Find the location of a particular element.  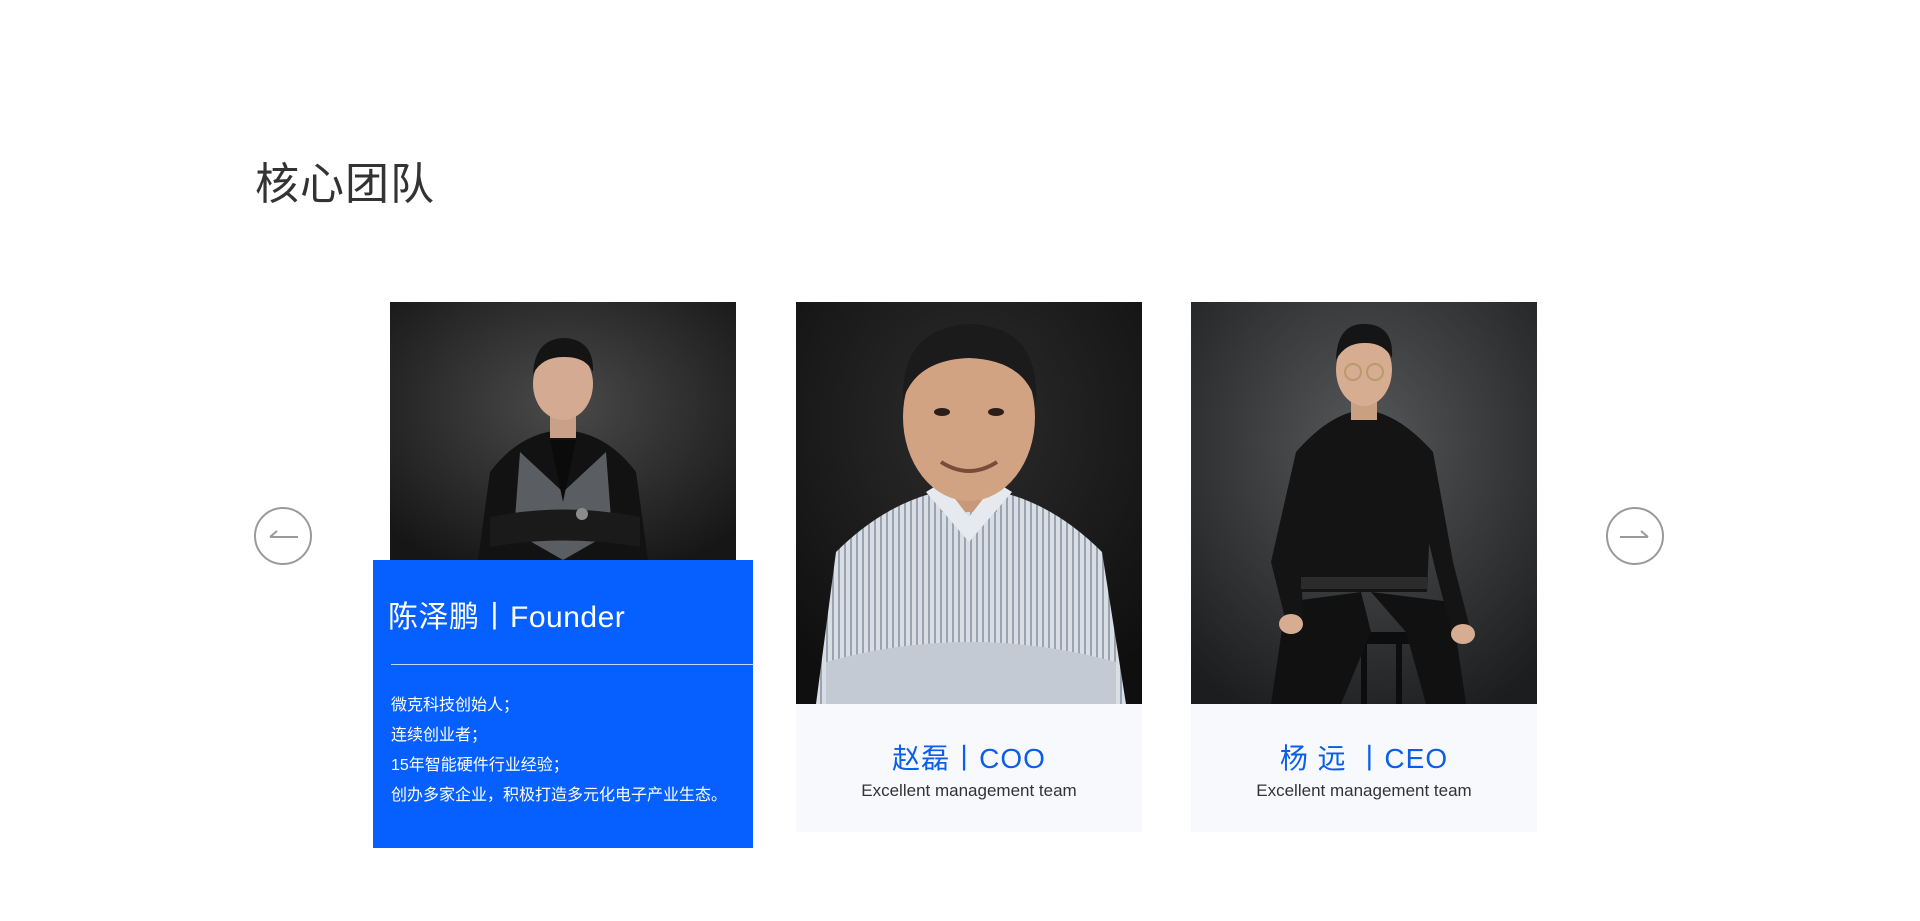

bio-line: 15年智能硬件行业经验； is located at coordinates (480, 765).